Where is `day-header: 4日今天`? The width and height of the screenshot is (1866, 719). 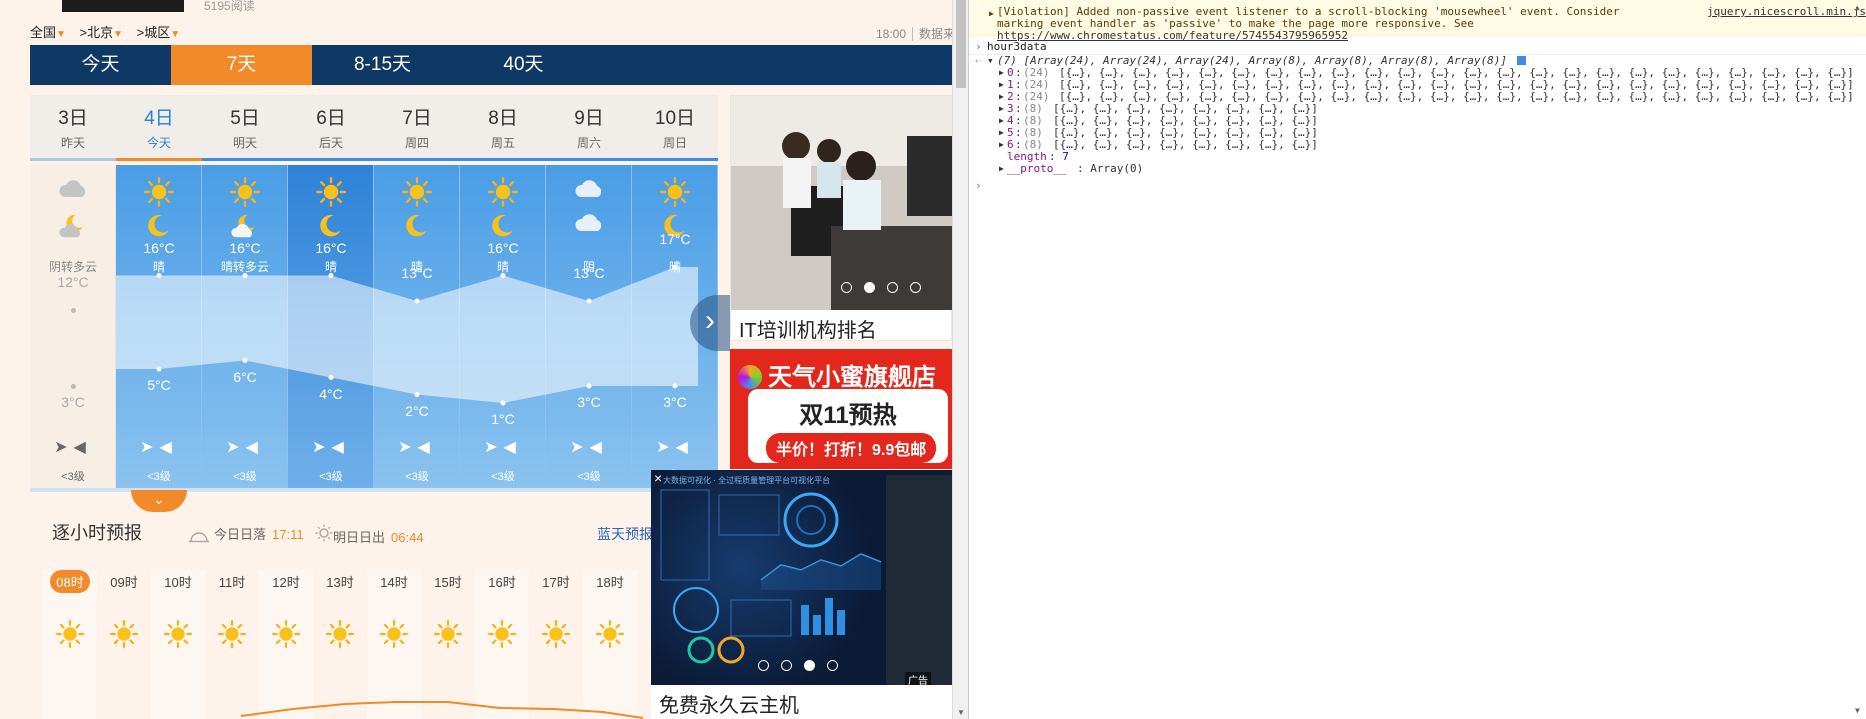
day-header: 4日今天 is located at coordinates (159, 128).